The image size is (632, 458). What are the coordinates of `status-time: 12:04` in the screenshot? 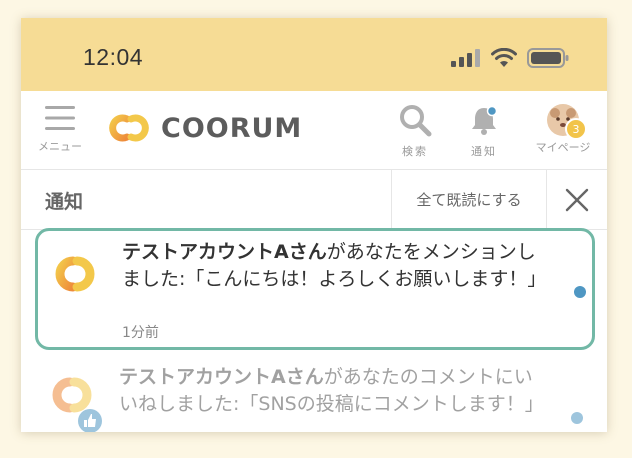 It's located at (113, 57).